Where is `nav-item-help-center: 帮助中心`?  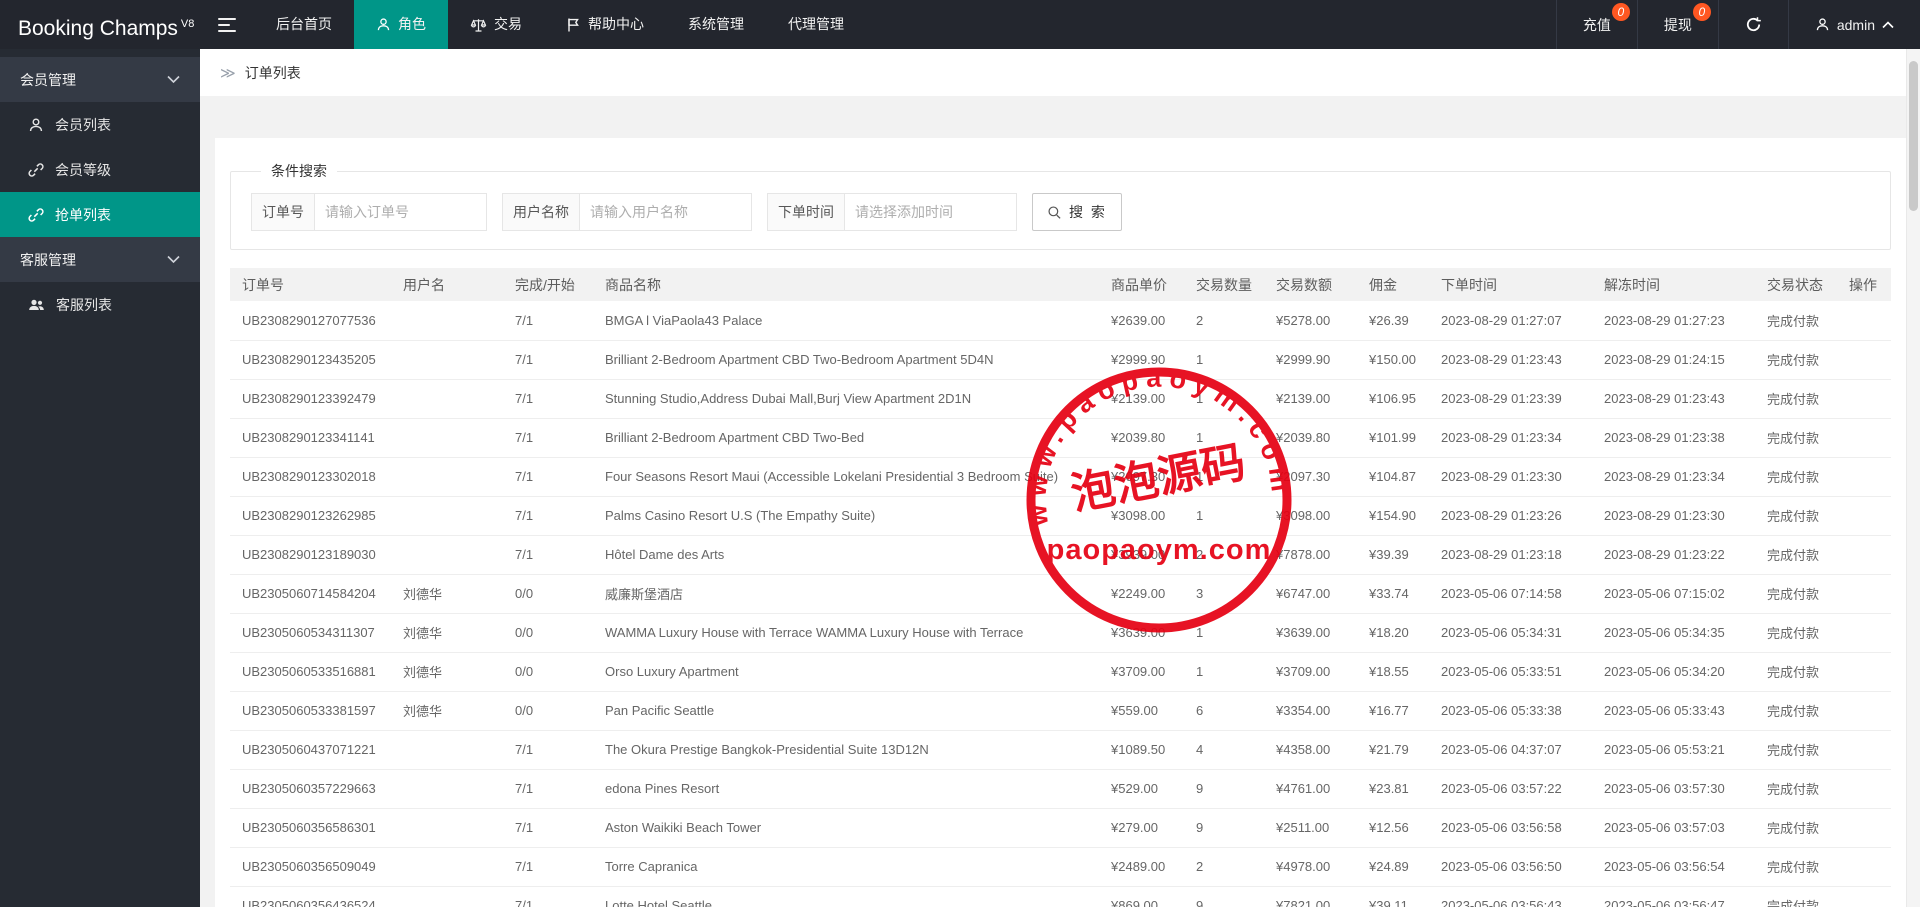 nav-item-help-center: 帮助中心 is located at coordinates (605, 24).